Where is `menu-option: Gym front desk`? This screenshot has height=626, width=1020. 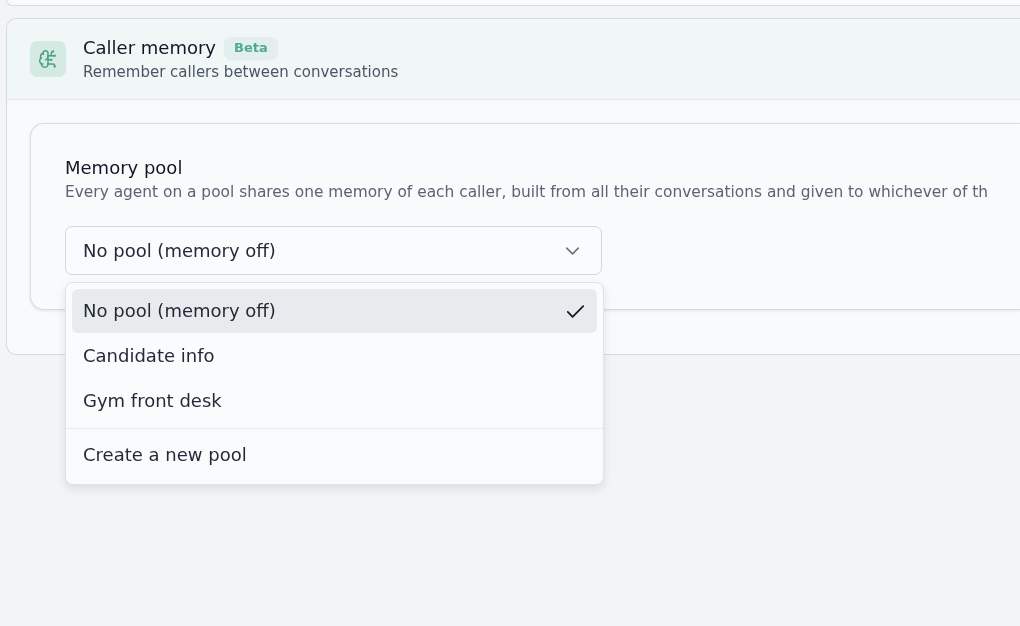 menu-option: Gym front desk is located at coordinates (334, 401).